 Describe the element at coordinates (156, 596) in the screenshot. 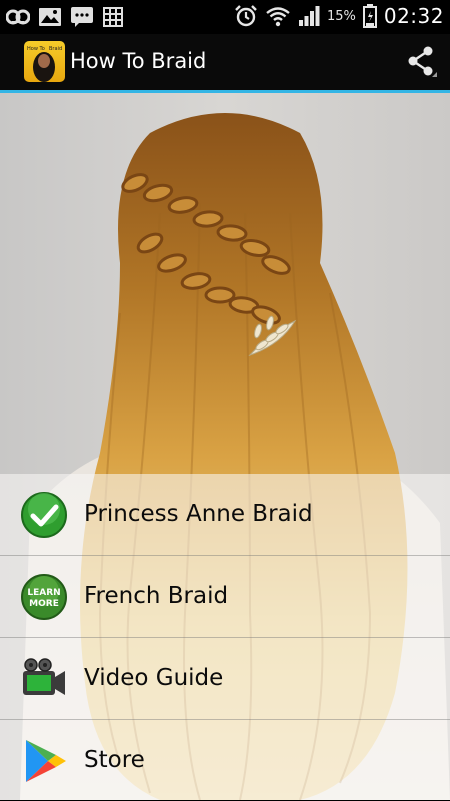

I see `menu-label: French Braid` at that location.